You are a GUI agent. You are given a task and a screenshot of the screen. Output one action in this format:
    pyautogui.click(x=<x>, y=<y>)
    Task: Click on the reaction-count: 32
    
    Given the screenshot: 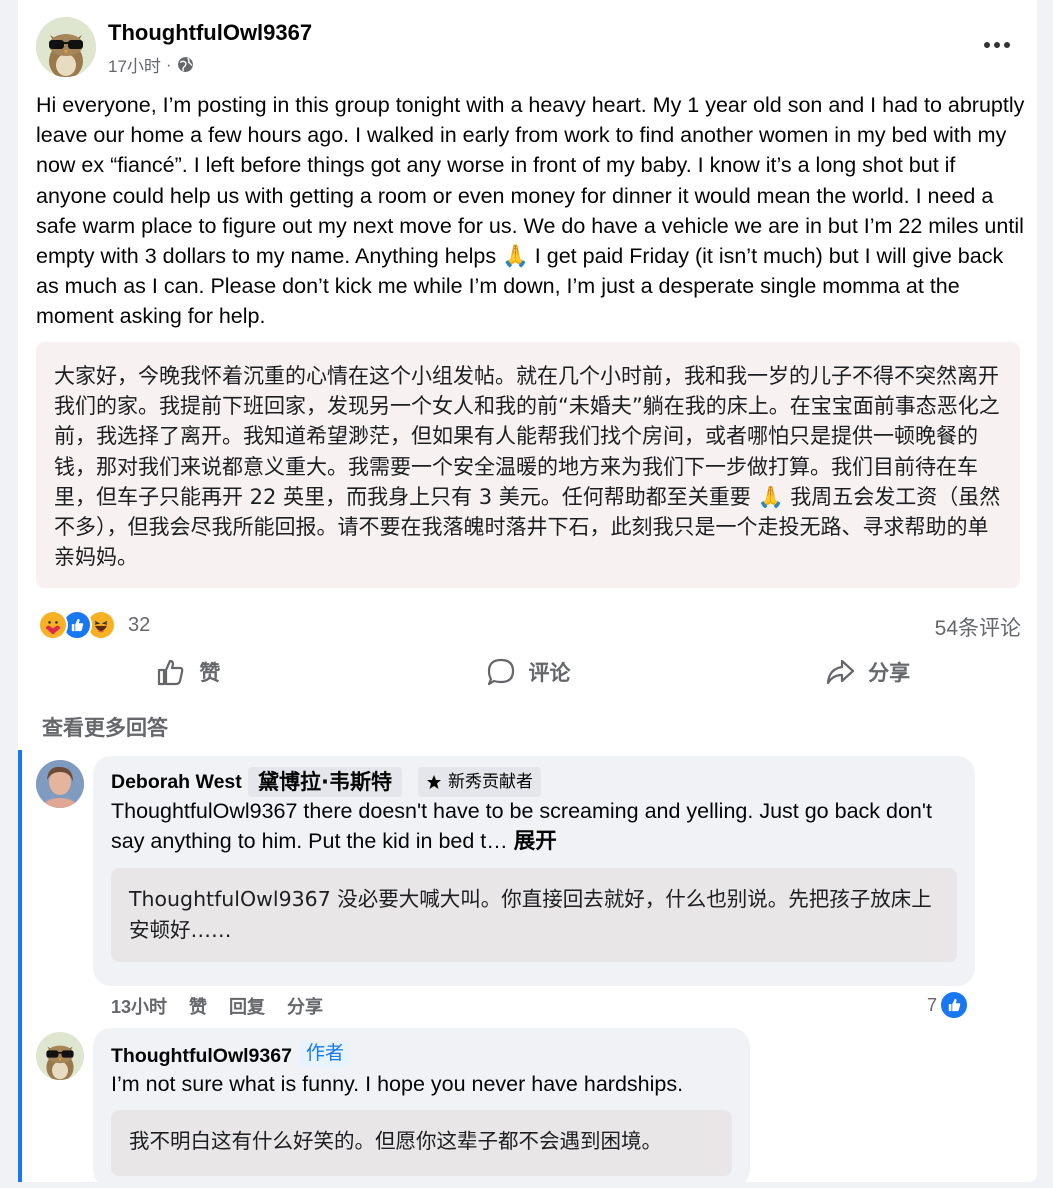 What is the action you would take?
    pyautogui.click(x=139, y=624)
    